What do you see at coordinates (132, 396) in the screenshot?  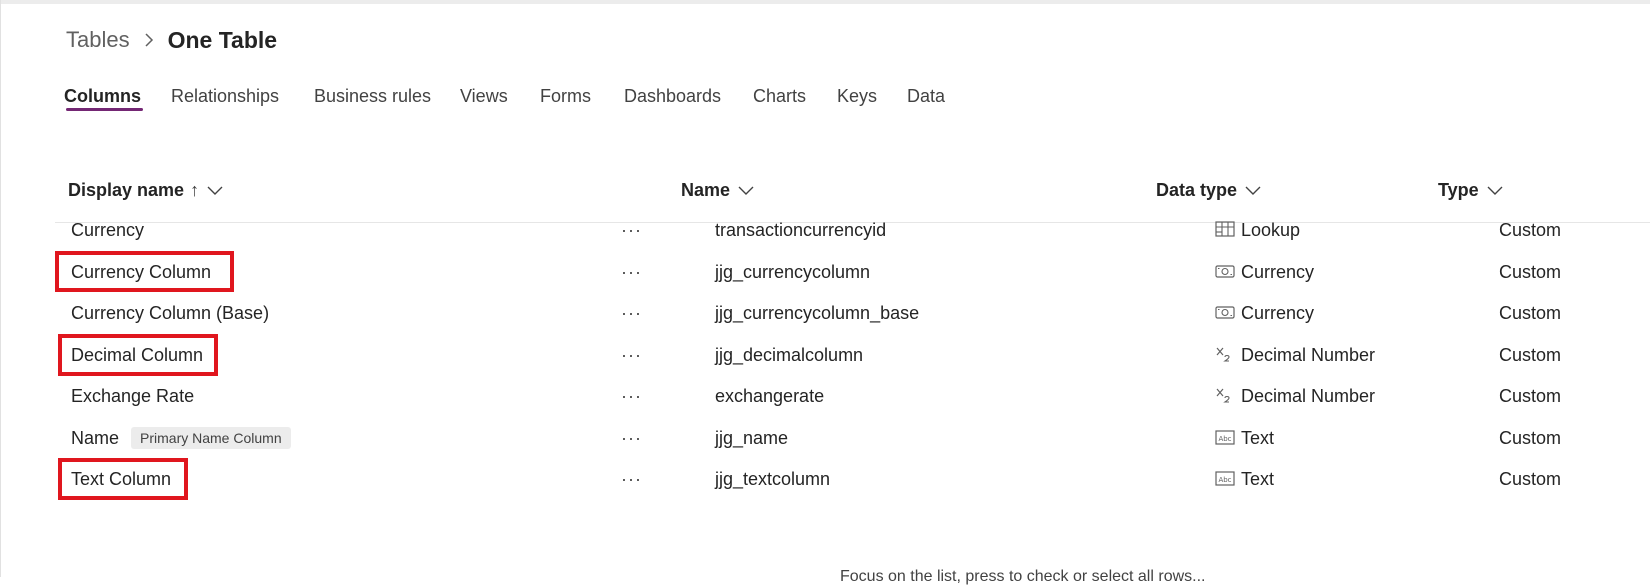 I see `display-name-cell: Exchange Rate` at bounding box center [132, 396].